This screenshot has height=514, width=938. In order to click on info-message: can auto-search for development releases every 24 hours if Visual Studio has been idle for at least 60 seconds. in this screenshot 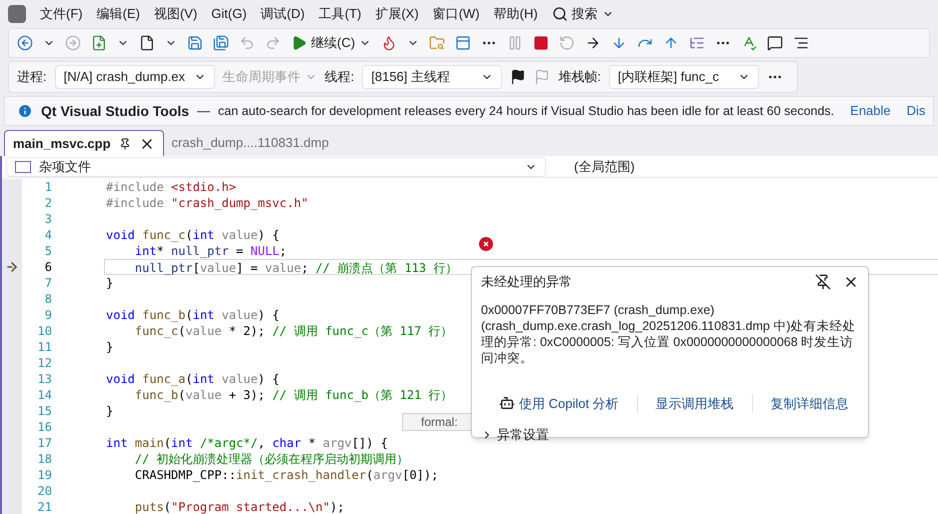, I will do `click(526, 111)`.